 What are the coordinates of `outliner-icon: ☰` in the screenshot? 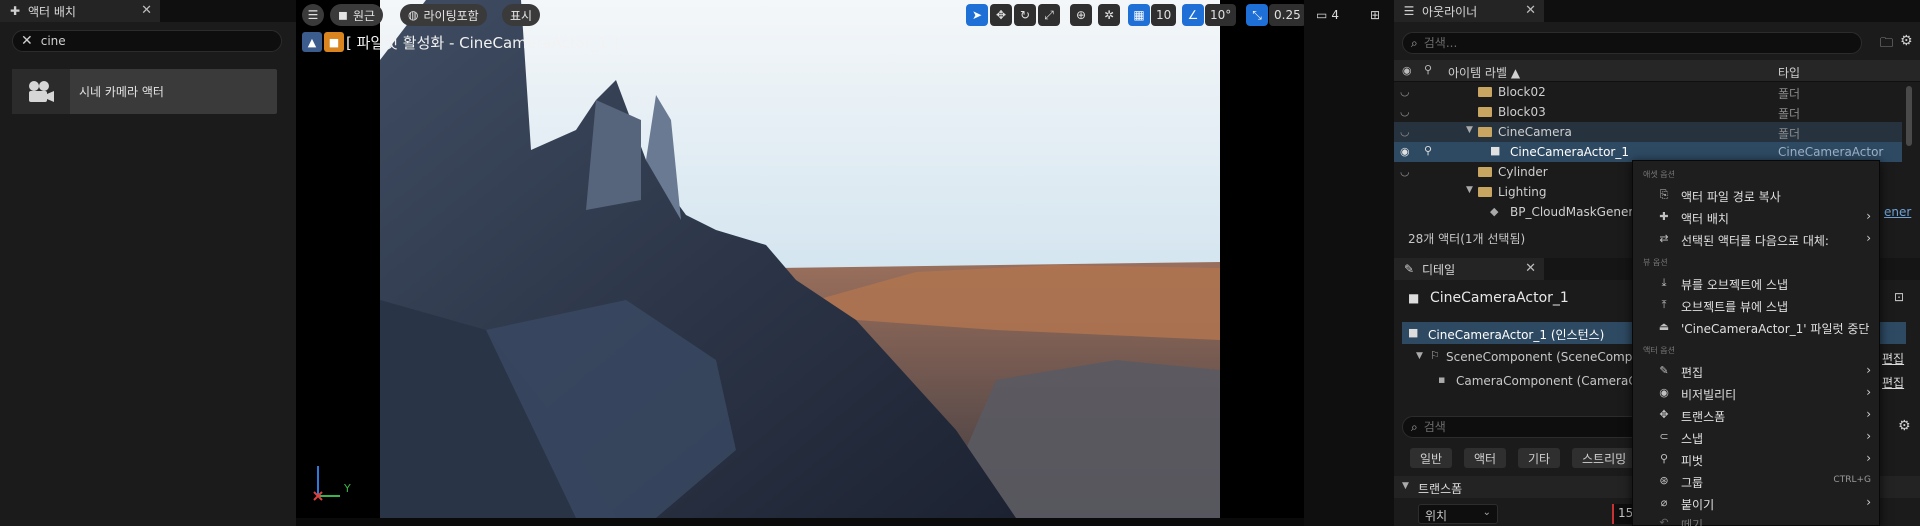 It's located at (1409, 11).